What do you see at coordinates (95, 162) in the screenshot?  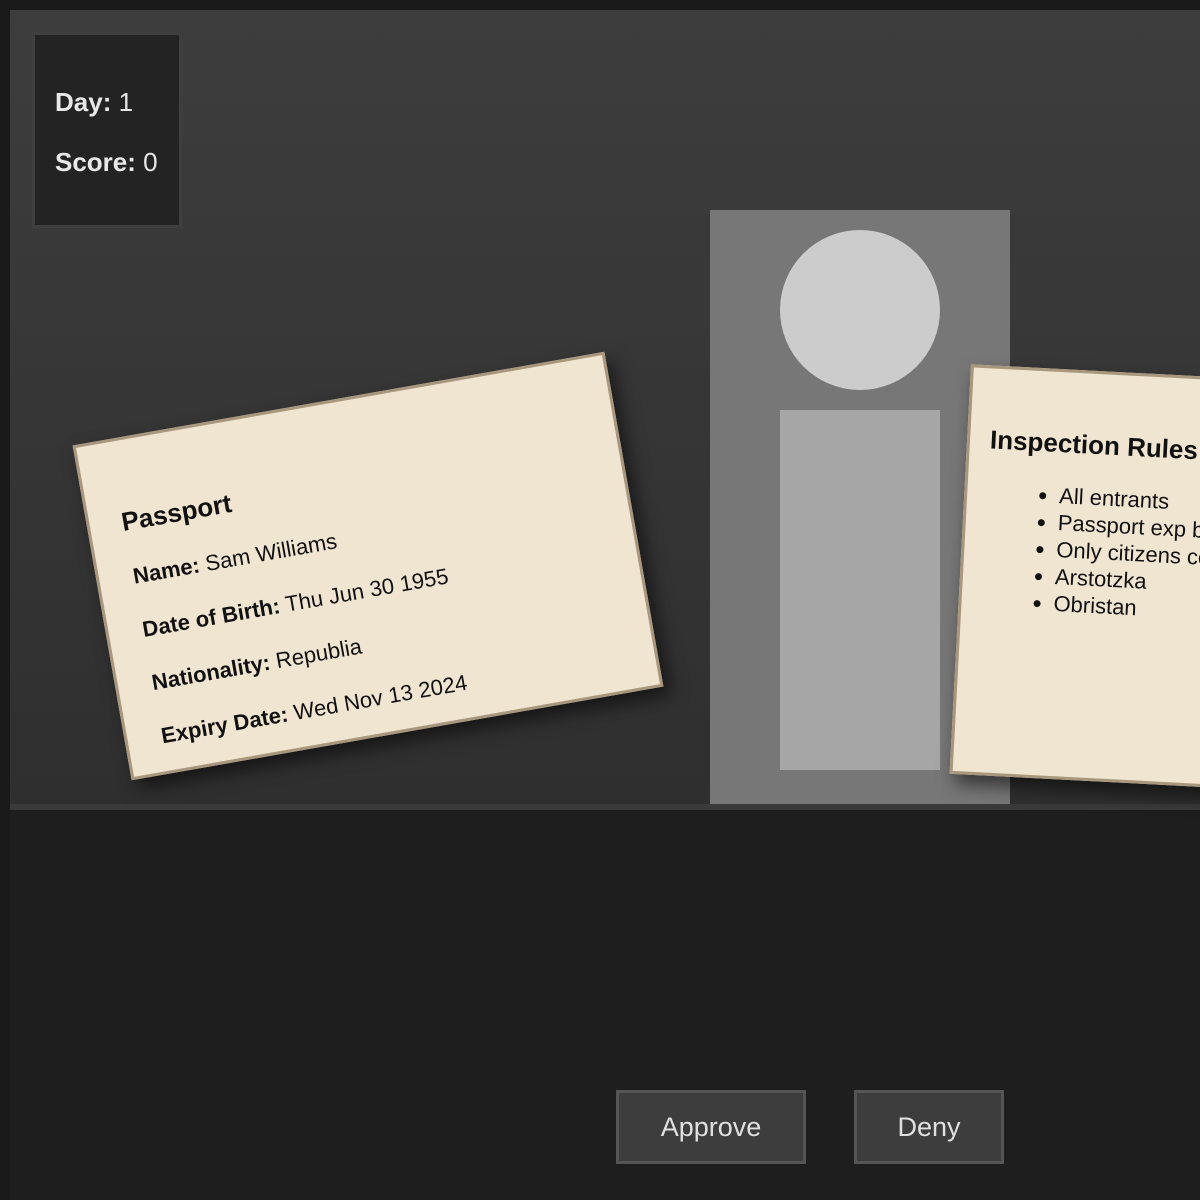 I see `score-label: Score:` at bounding box center [95, 162].